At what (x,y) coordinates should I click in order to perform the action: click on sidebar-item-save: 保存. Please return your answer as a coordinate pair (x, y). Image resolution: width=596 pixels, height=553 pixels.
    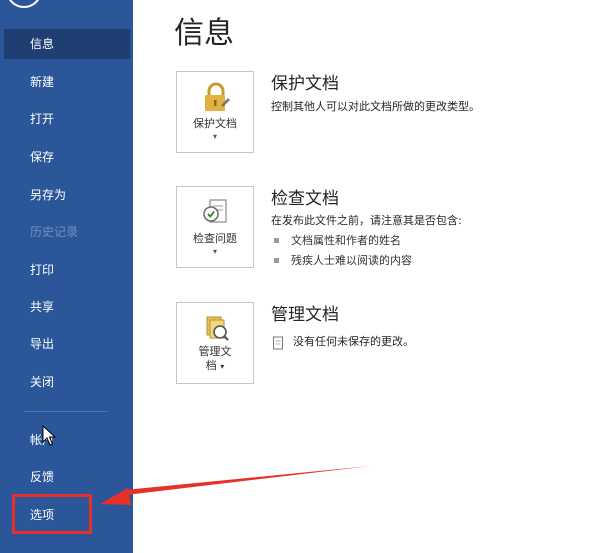
    Looking at the image, I should click on (67, 157).